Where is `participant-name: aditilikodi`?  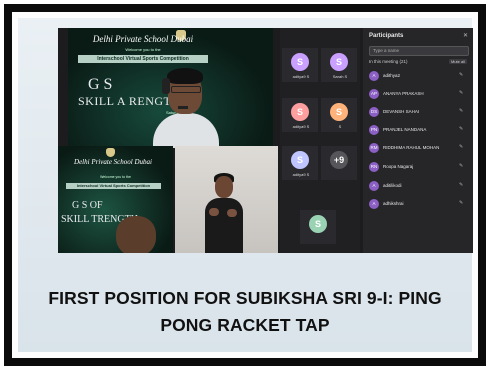
participant-name: aditilikodi is located at coordinates (392, 185).